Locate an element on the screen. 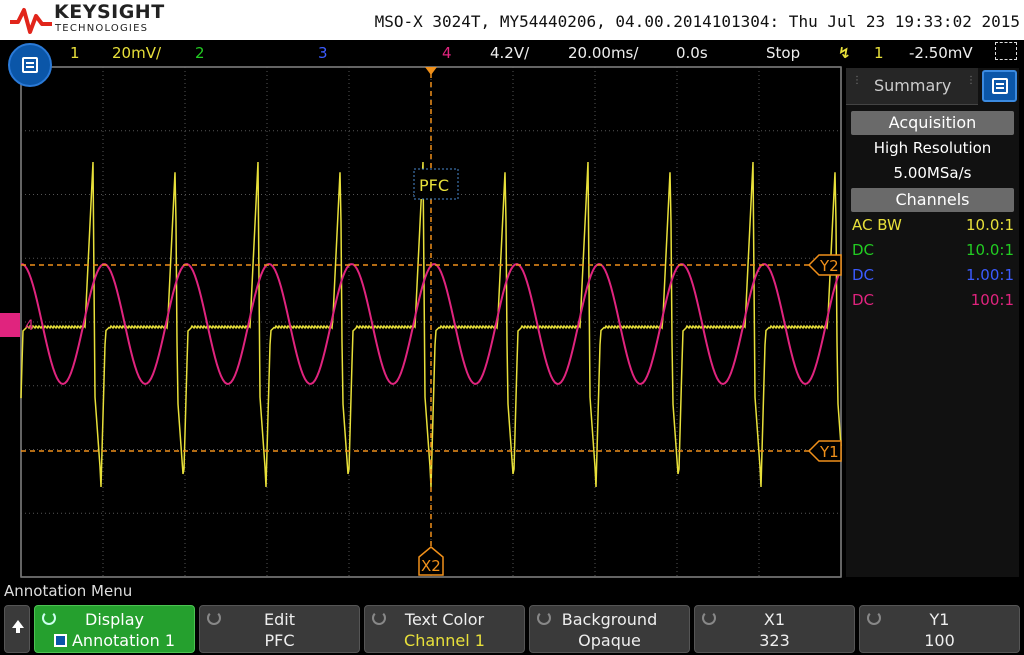 The height and width of the screenshot is (655, 1024). checkbox-icon is located at coordinates (60, 640).